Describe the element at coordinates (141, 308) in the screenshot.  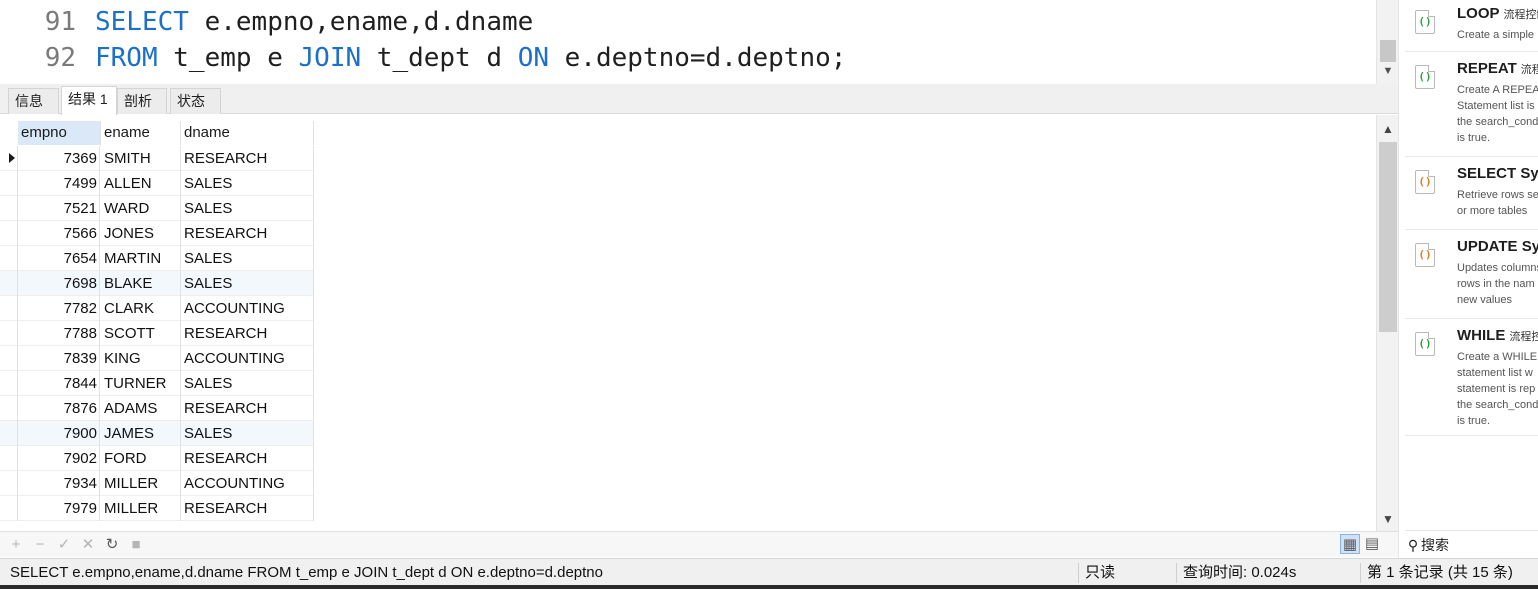
I see `cell-ename: CLARK` at that location.